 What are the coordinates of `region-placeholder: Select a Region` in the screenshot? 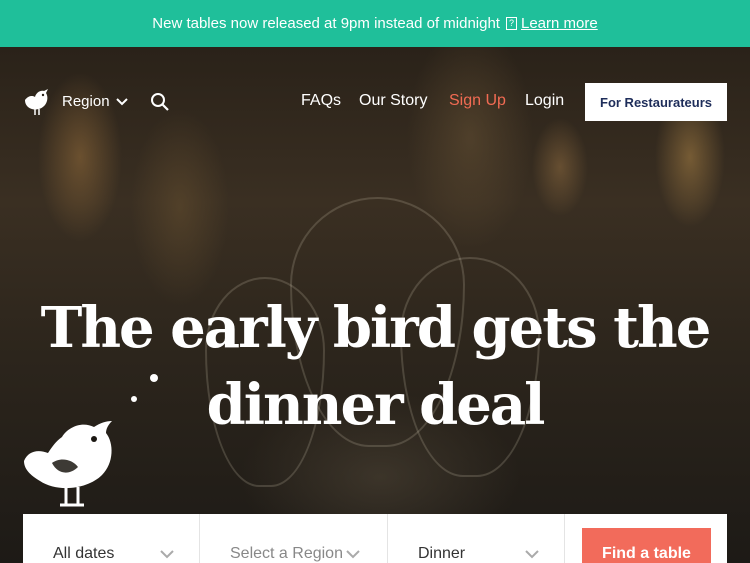 It's located at (286, 553).